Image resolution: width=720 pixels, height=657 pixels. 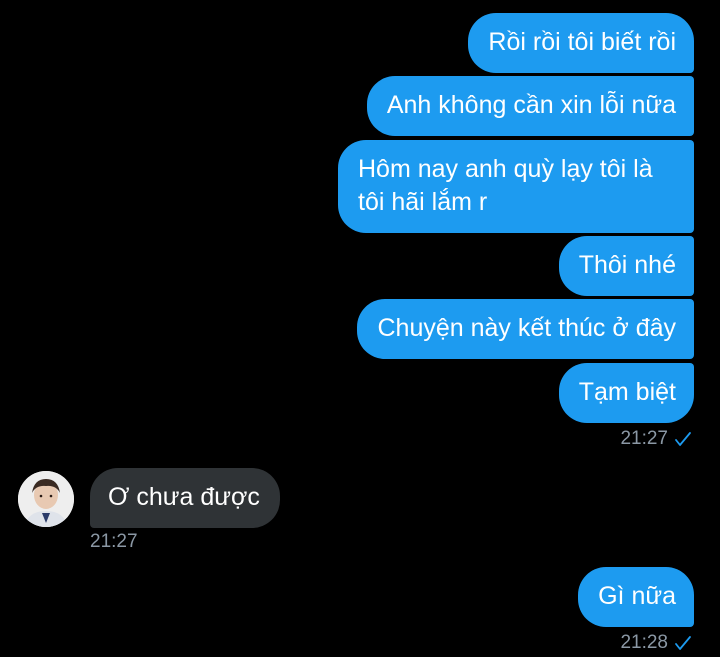 I want to click on message-bubble-outgoing: Tạm biệt, so click(x=626, y=393).